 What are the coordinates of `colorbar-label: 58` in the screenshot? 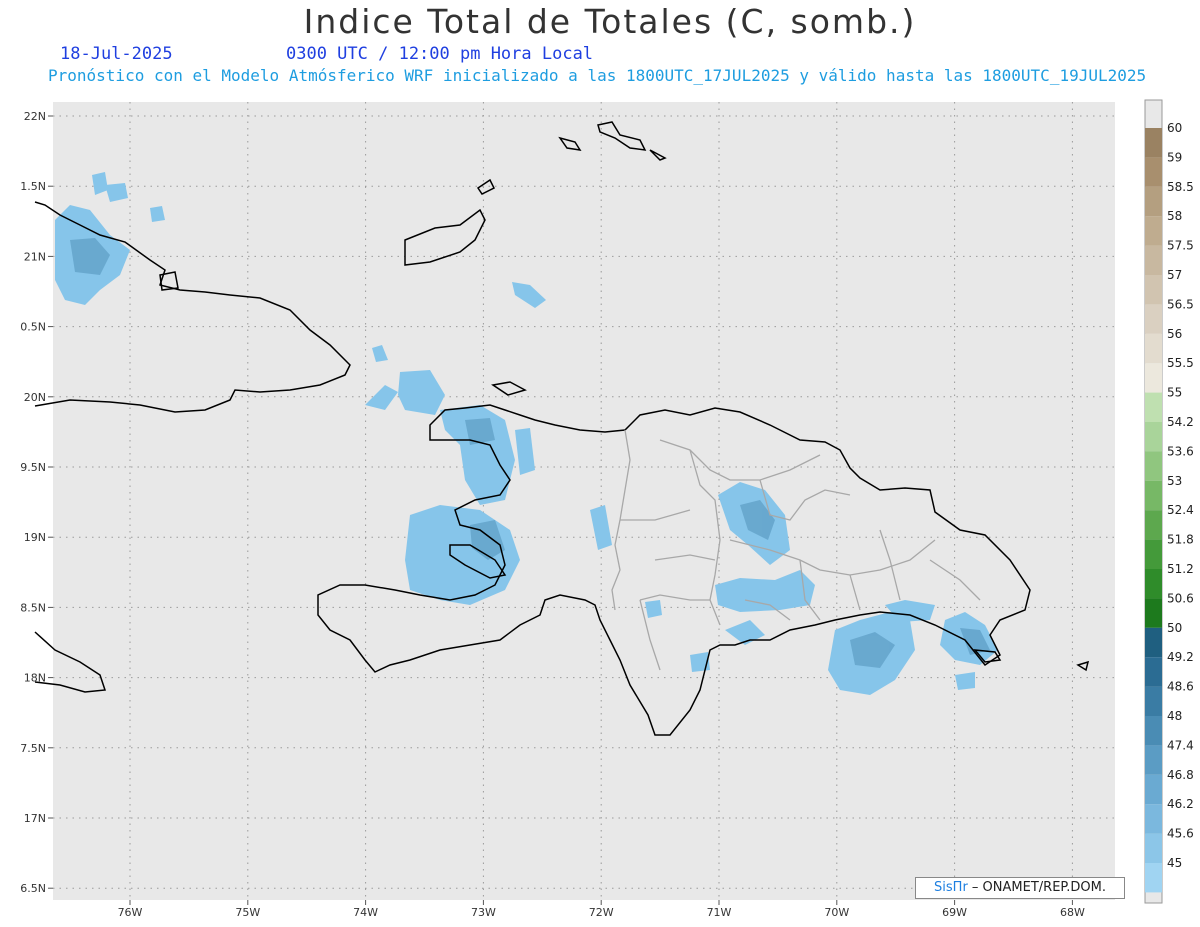 It's located at (1174, 216).